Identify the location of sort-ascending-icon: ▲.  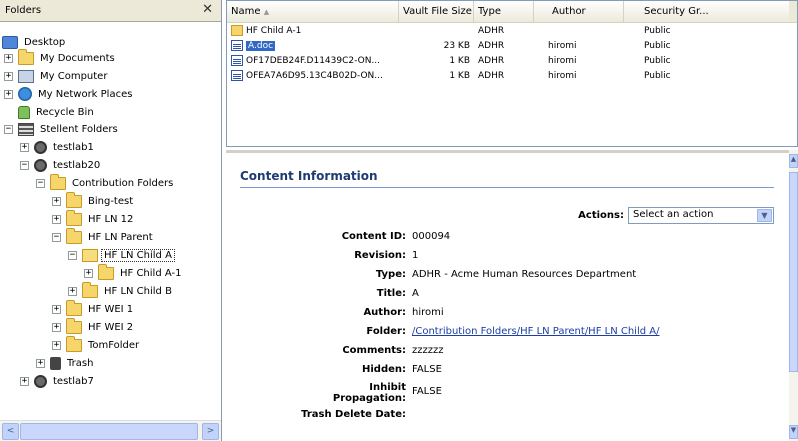
(266, 12).